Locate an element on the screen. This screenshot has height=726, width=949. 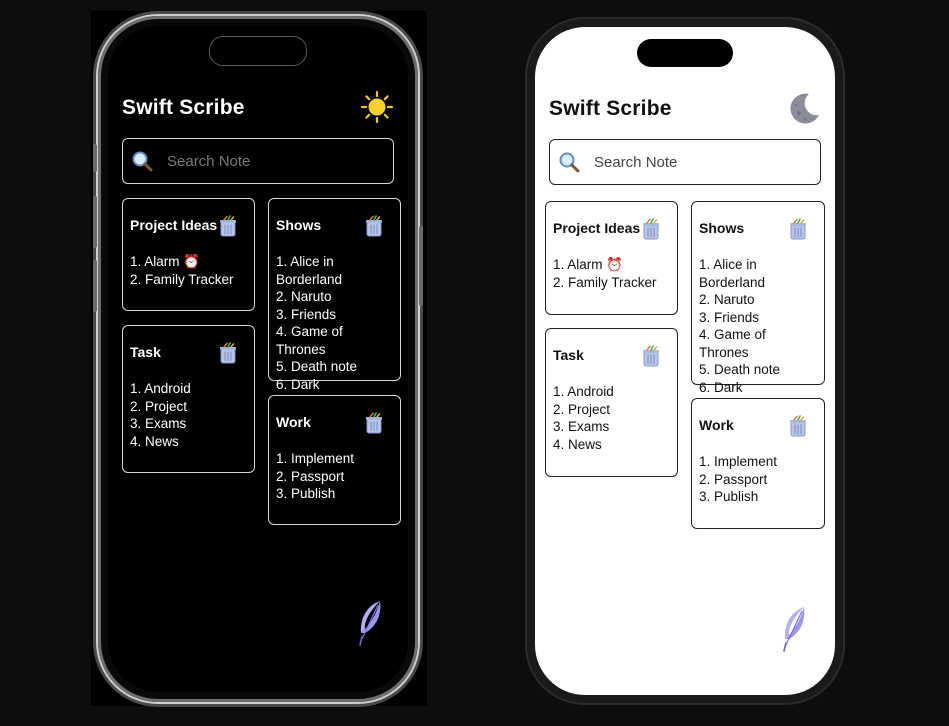
moon-icon is located at coordinates (804, 108).